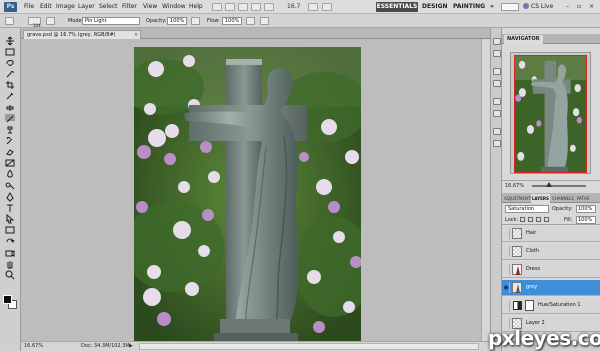  Describe the element at coordinates (65, 6) in the screenshot. I see `menu-image: Image` at that location.